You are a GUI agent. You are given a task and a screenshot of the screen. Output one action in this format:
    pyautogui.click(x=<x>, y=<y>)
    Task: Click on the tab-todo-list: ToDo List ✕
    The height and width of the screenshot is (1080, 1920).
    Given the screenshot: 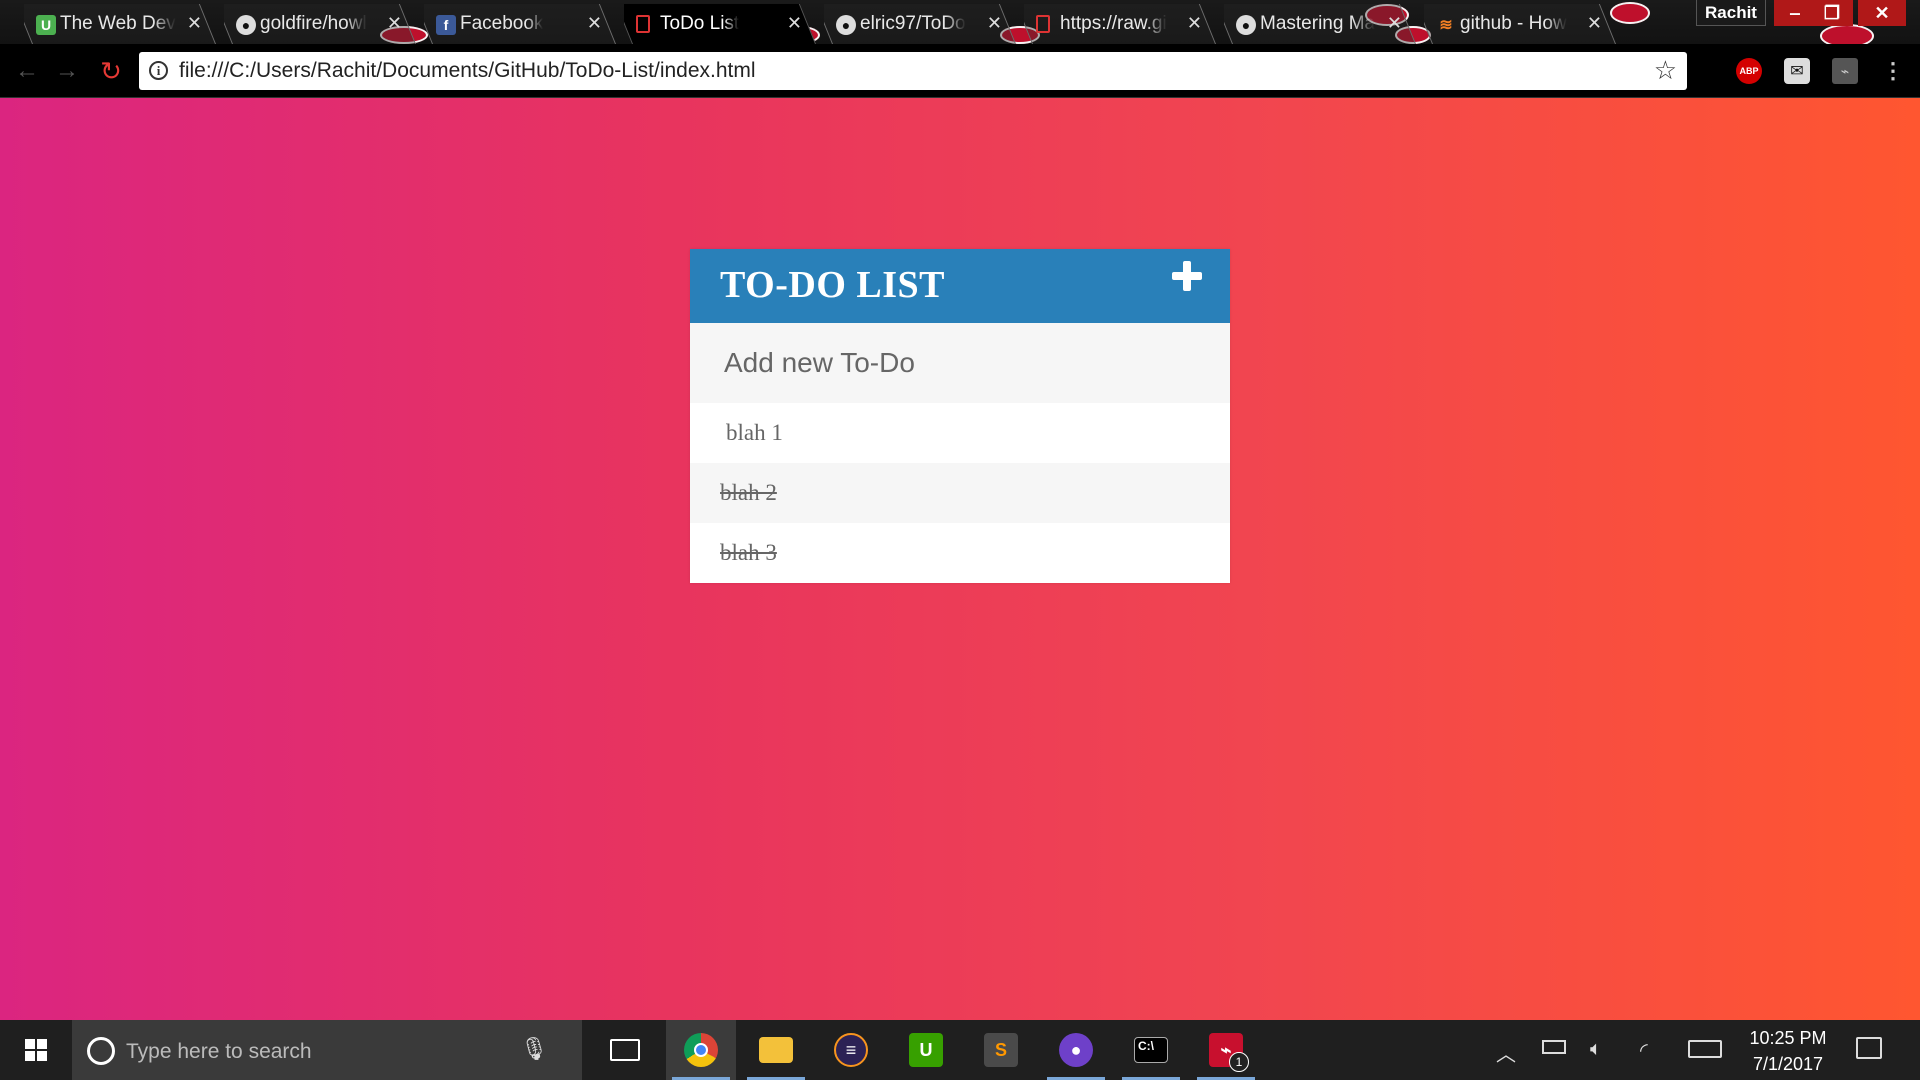 What is the action you would take?
    pyautogui.click(x=724, y=24)
    